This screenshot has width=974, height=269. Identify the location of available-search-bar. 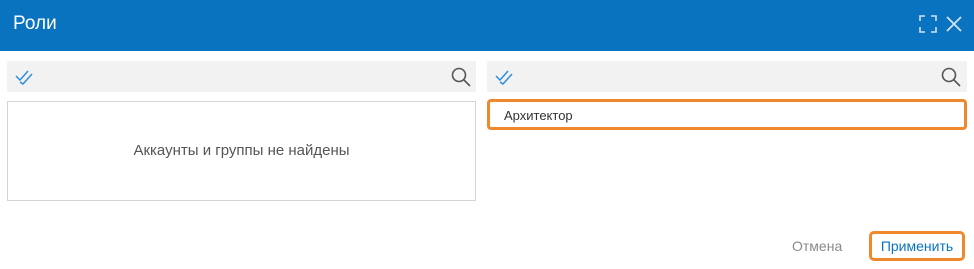
(241, 76).